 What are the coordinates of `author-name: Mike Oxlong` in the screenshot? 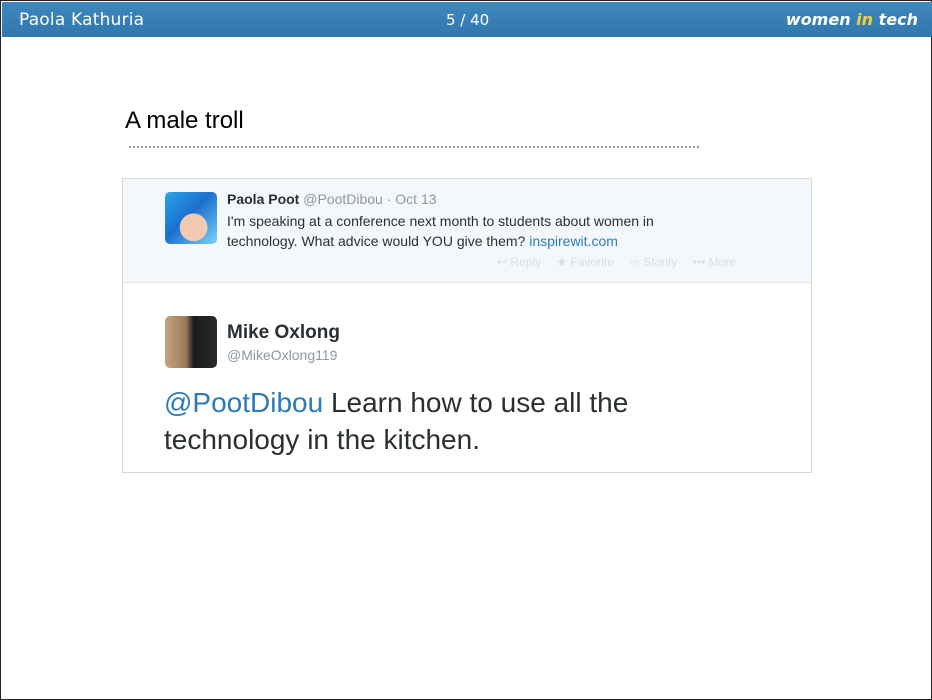 It's located at (283, 333).